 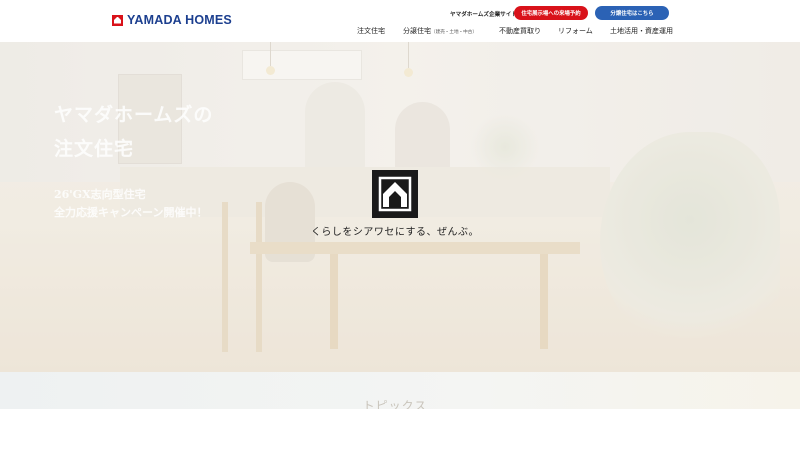 What do you see at coordinates (454, 32) in the screenshot?
I see `nav-item-sublabel: （建売・土地・中古）` at bounding box center [454, 32].